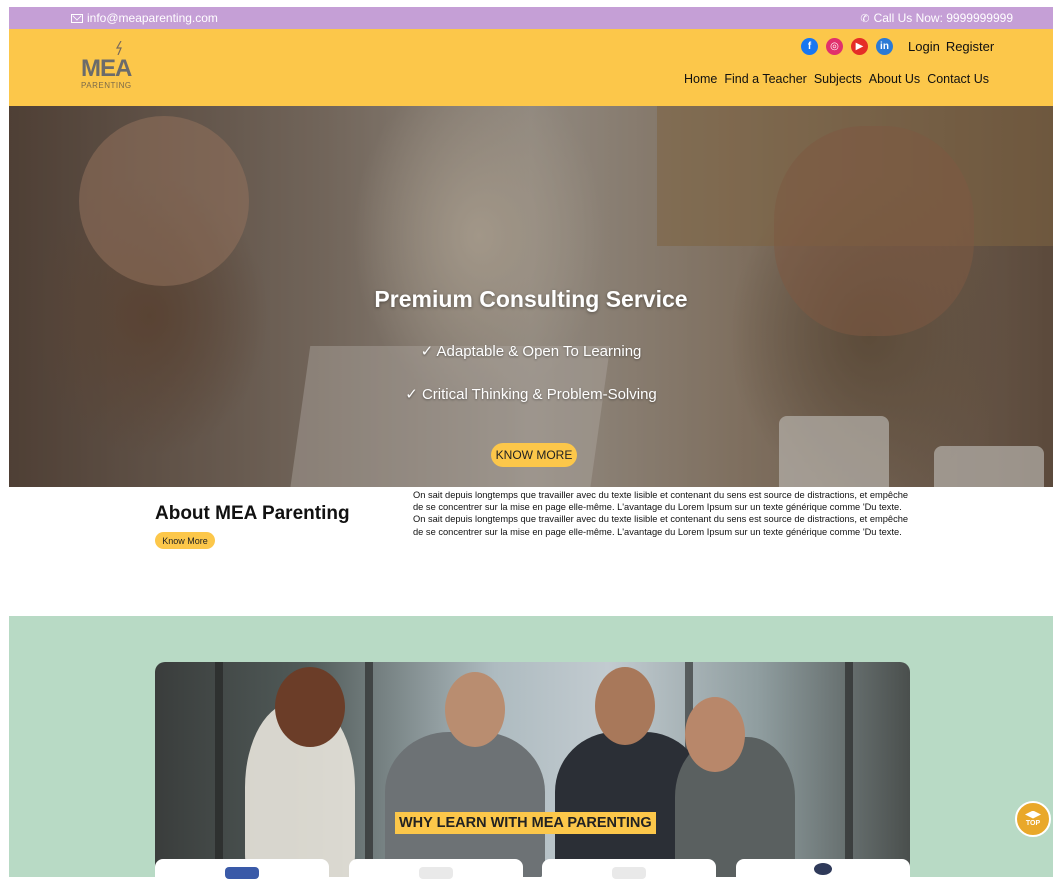  What do you see at coordinates (1033, 814) in the screenshot?
I see `graduation-cap-icon` at bounding box center [1033, 814].